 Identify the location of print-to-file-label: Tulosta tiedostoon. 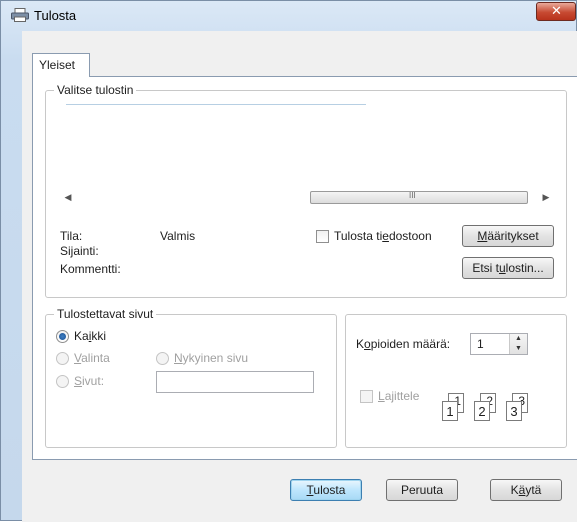
(383, 236).